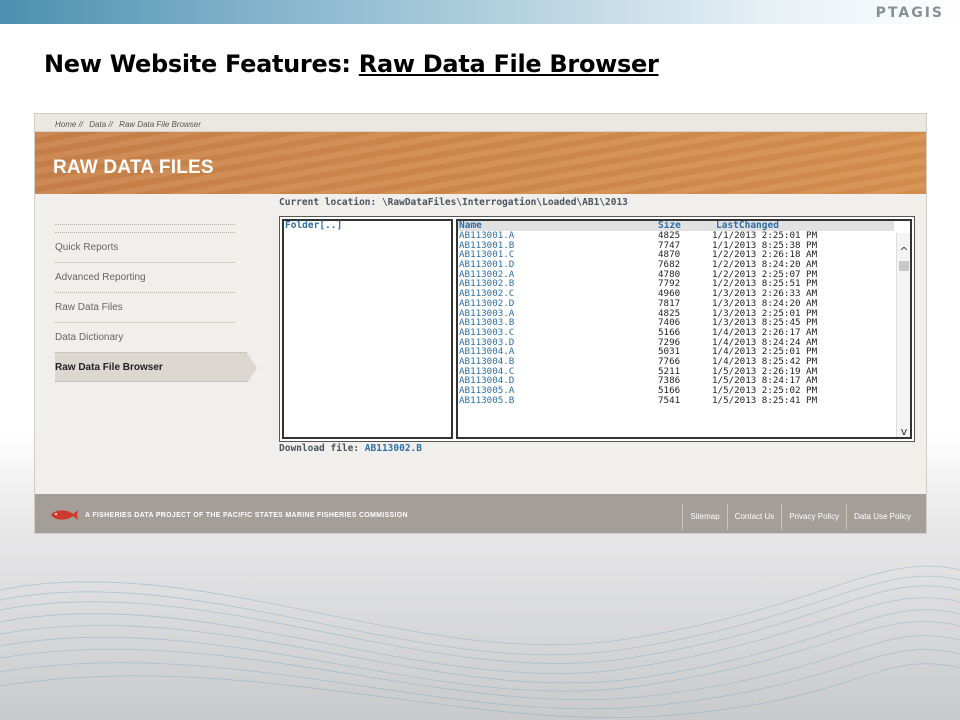  I want to click on slide-title-underlined: Raw Data File Browser, so click(508, 64).